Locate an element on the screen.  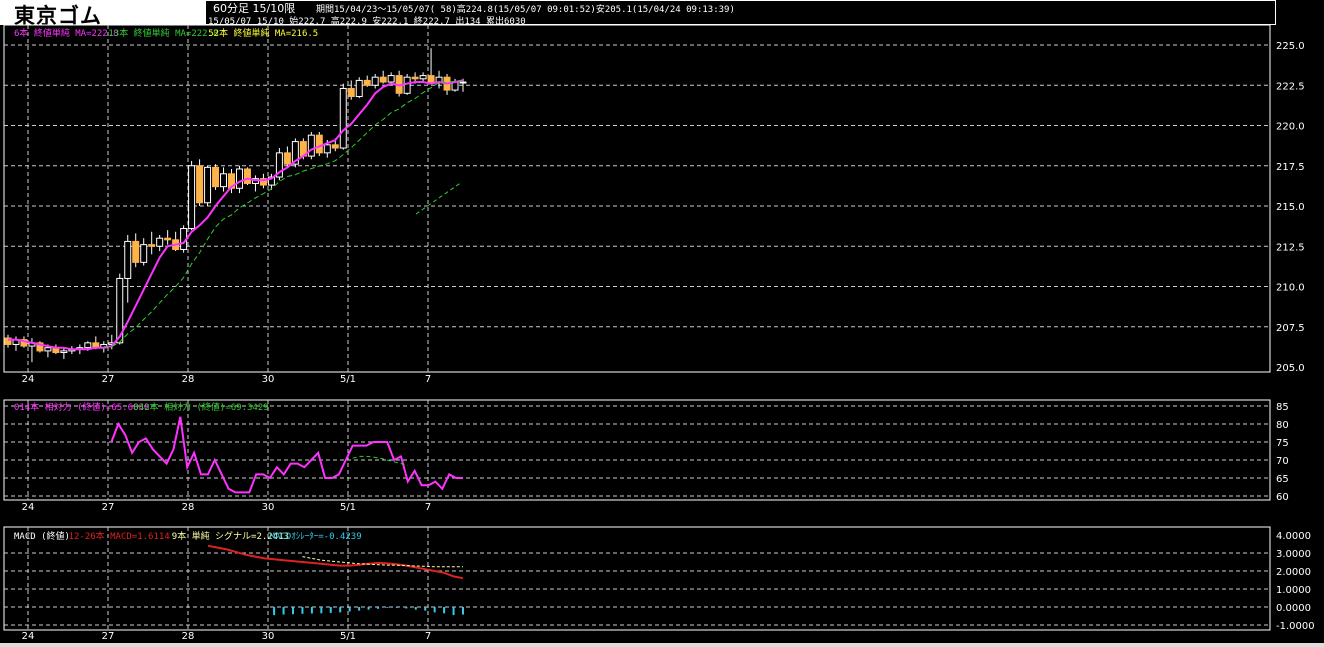
ma6-line is located at coordinates (236, 215).